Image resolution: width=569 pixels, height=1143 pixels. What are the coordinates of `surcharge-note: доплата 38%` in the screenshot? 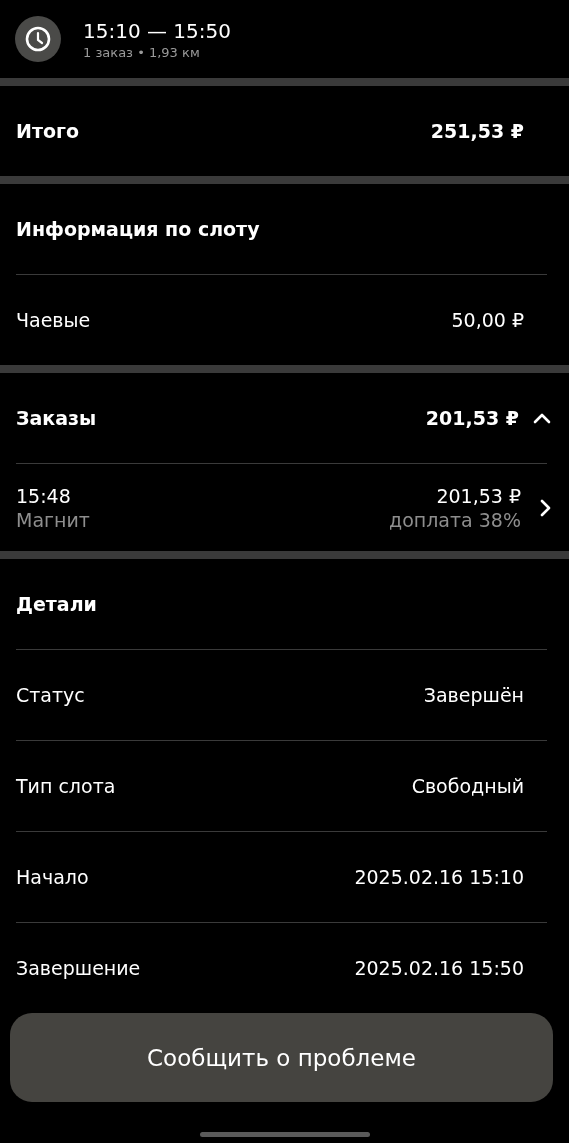 It's located at (455, 519).